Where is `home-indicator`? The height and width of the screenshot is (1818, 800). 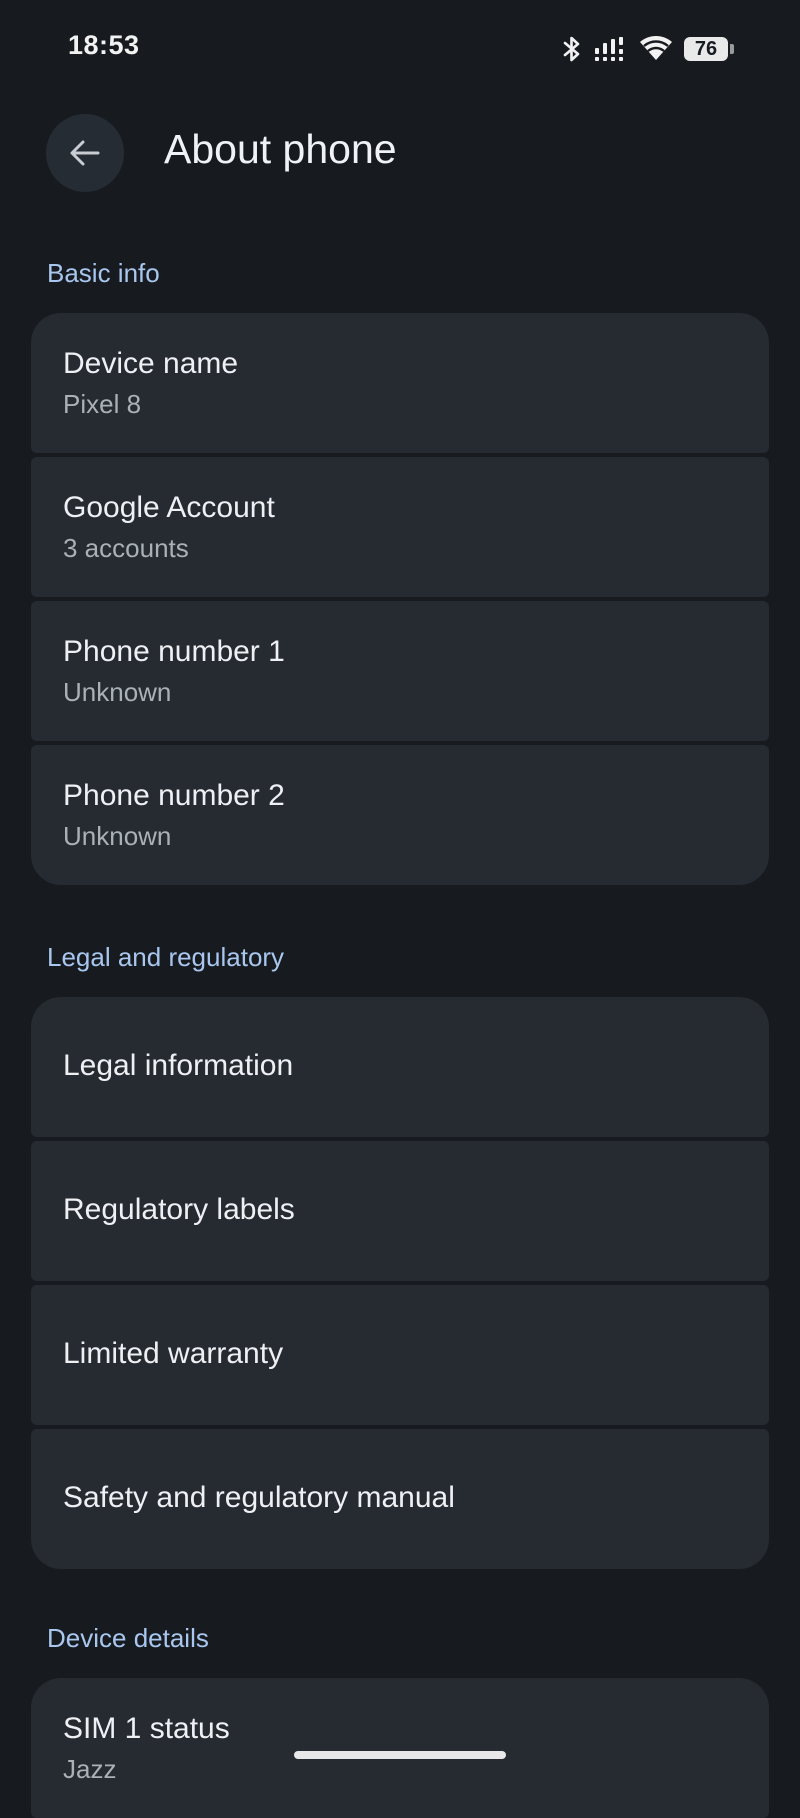
home-indicator is located at coordinates (400, 1755).